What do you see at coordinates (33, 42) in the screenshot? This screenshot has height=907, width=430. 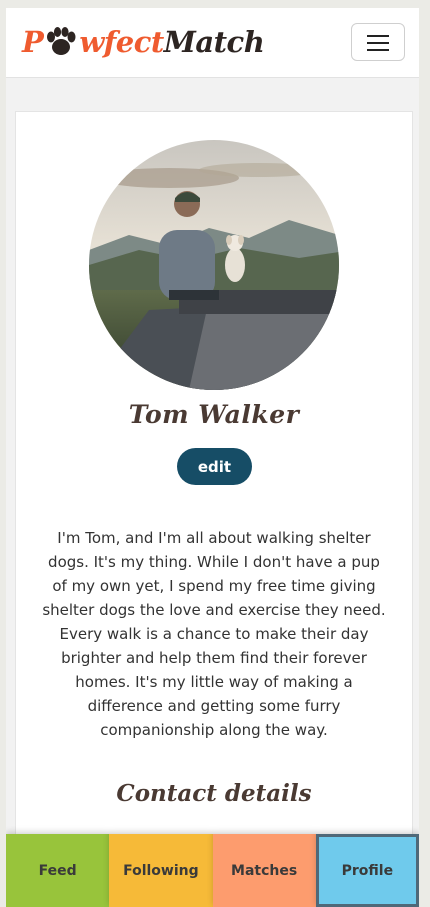 I see `brand-text-start: P` at bounding box center [33, 42].